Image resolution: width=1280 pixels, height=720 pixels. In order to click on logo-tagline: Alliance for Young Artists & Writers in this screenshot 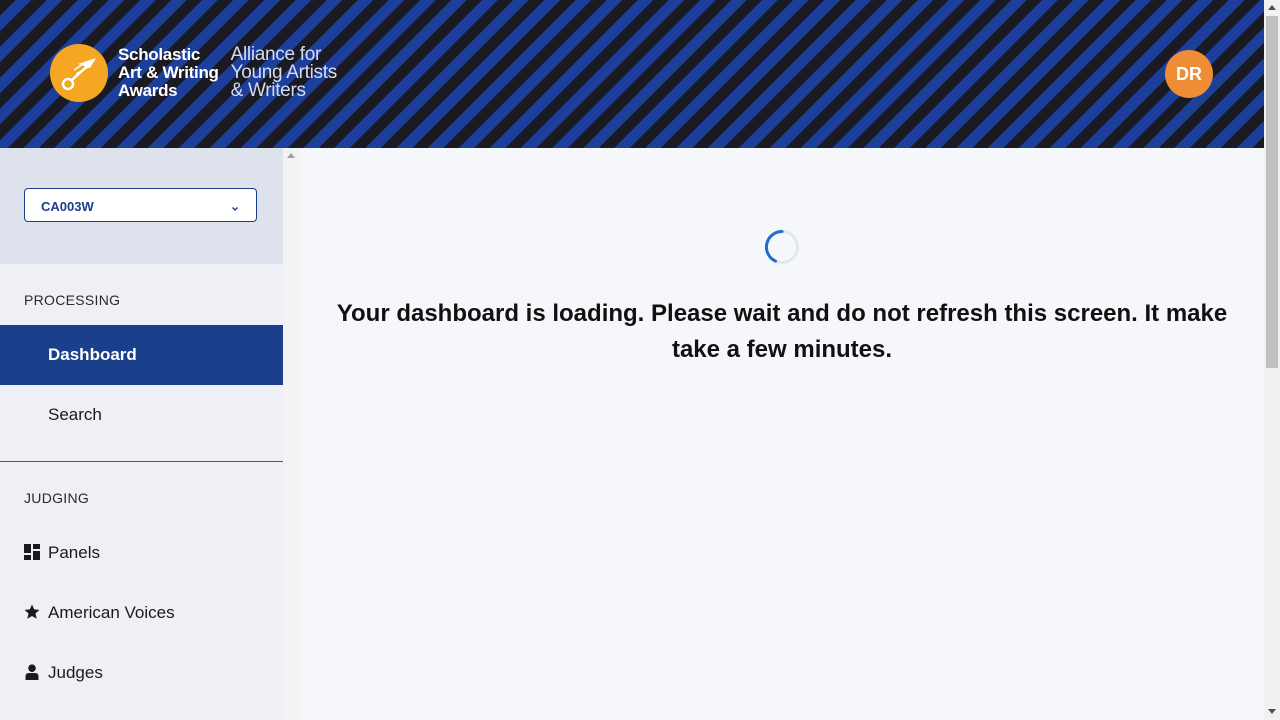, I will do `click(284, 73)`.